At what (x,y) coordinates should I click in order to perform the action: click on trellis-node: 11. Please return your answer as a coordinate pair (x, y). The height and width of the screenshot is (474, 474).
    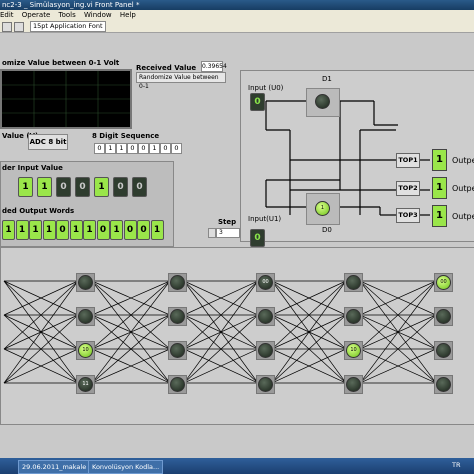
    Looking at the image, I should click on (85, 384).